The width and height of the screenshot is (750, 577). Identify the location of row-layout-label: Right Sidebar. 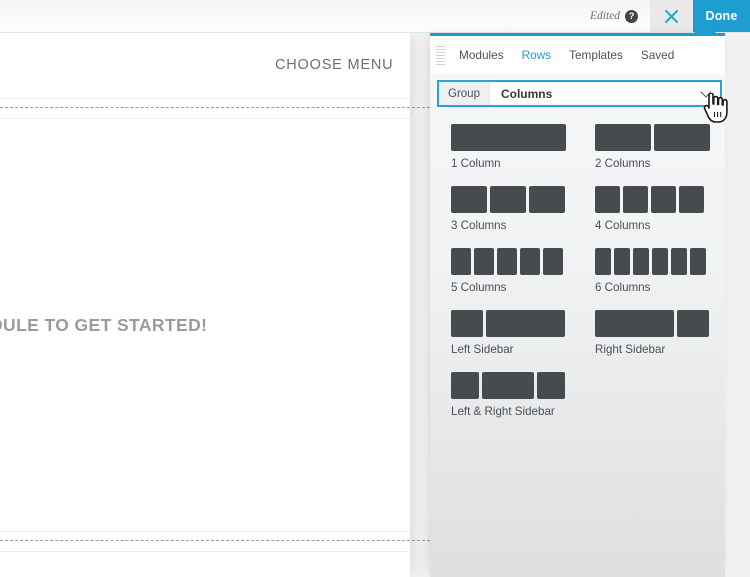
(630, 349).